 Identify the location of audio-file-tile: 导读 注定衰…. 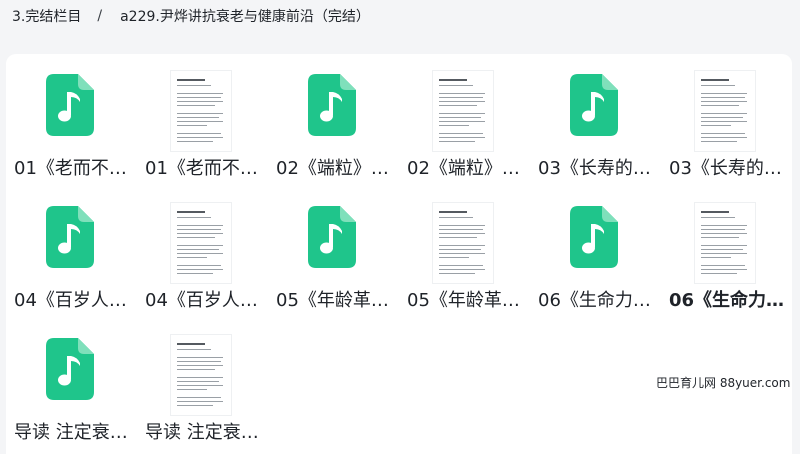
(70, 385).